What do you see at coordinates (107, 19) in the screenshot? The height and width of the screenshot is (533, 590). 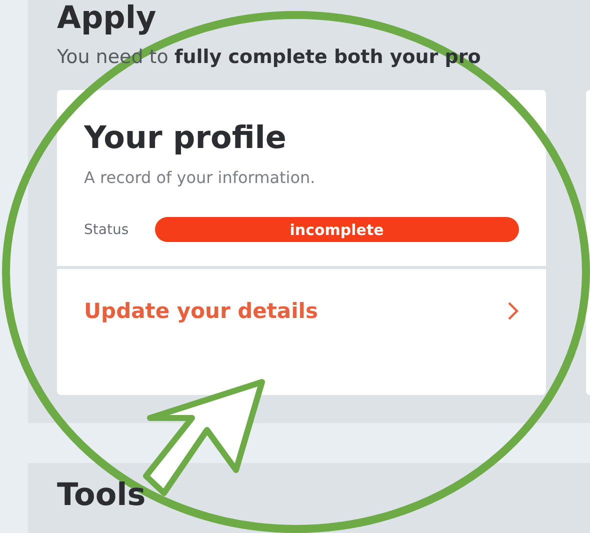 I see `section-title: Apply` at bounding box center [107, 19].